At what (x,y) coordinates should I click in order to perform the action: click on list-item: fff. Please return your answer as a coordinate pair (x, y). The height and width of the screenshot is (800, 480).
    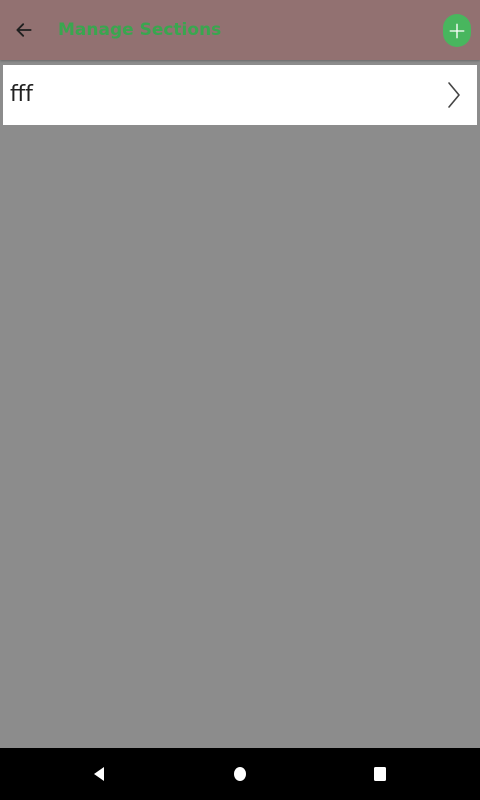
    Looking at the image, I should click on (240, 95).